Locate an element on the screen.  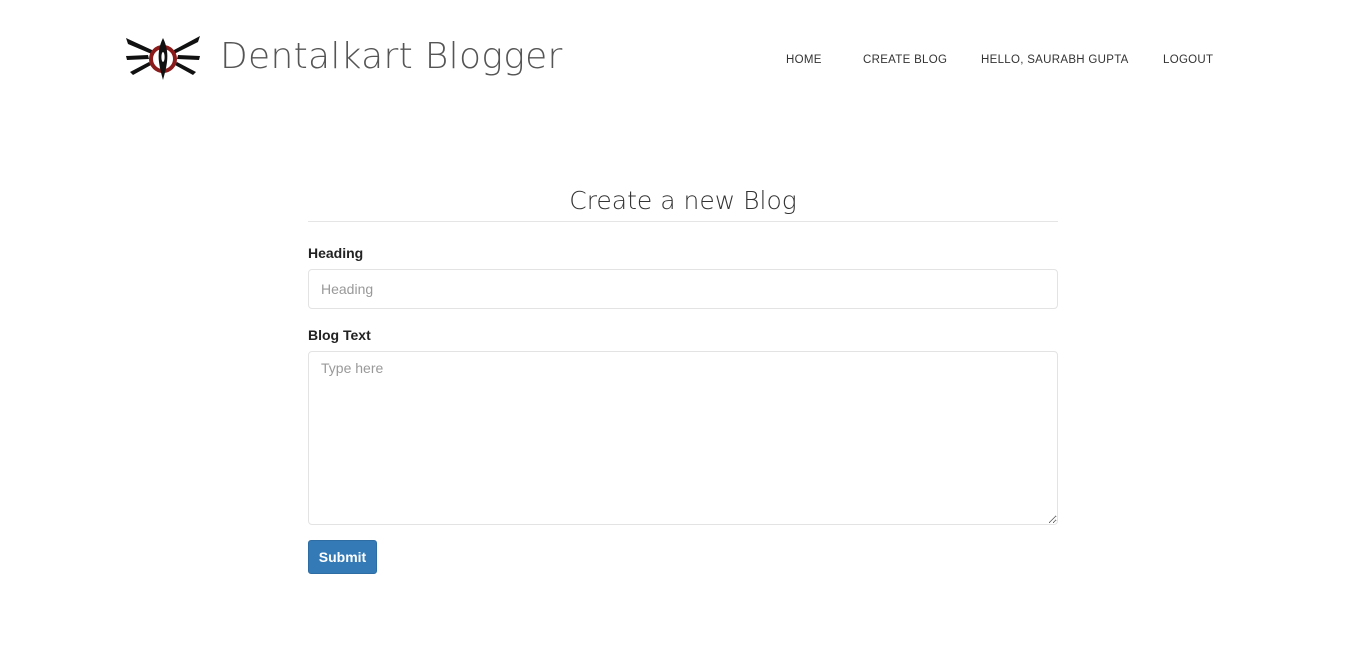
nav-user-greeting-link: HELLO, SAURABH GUPTA is located at coordinates (1055, 60).